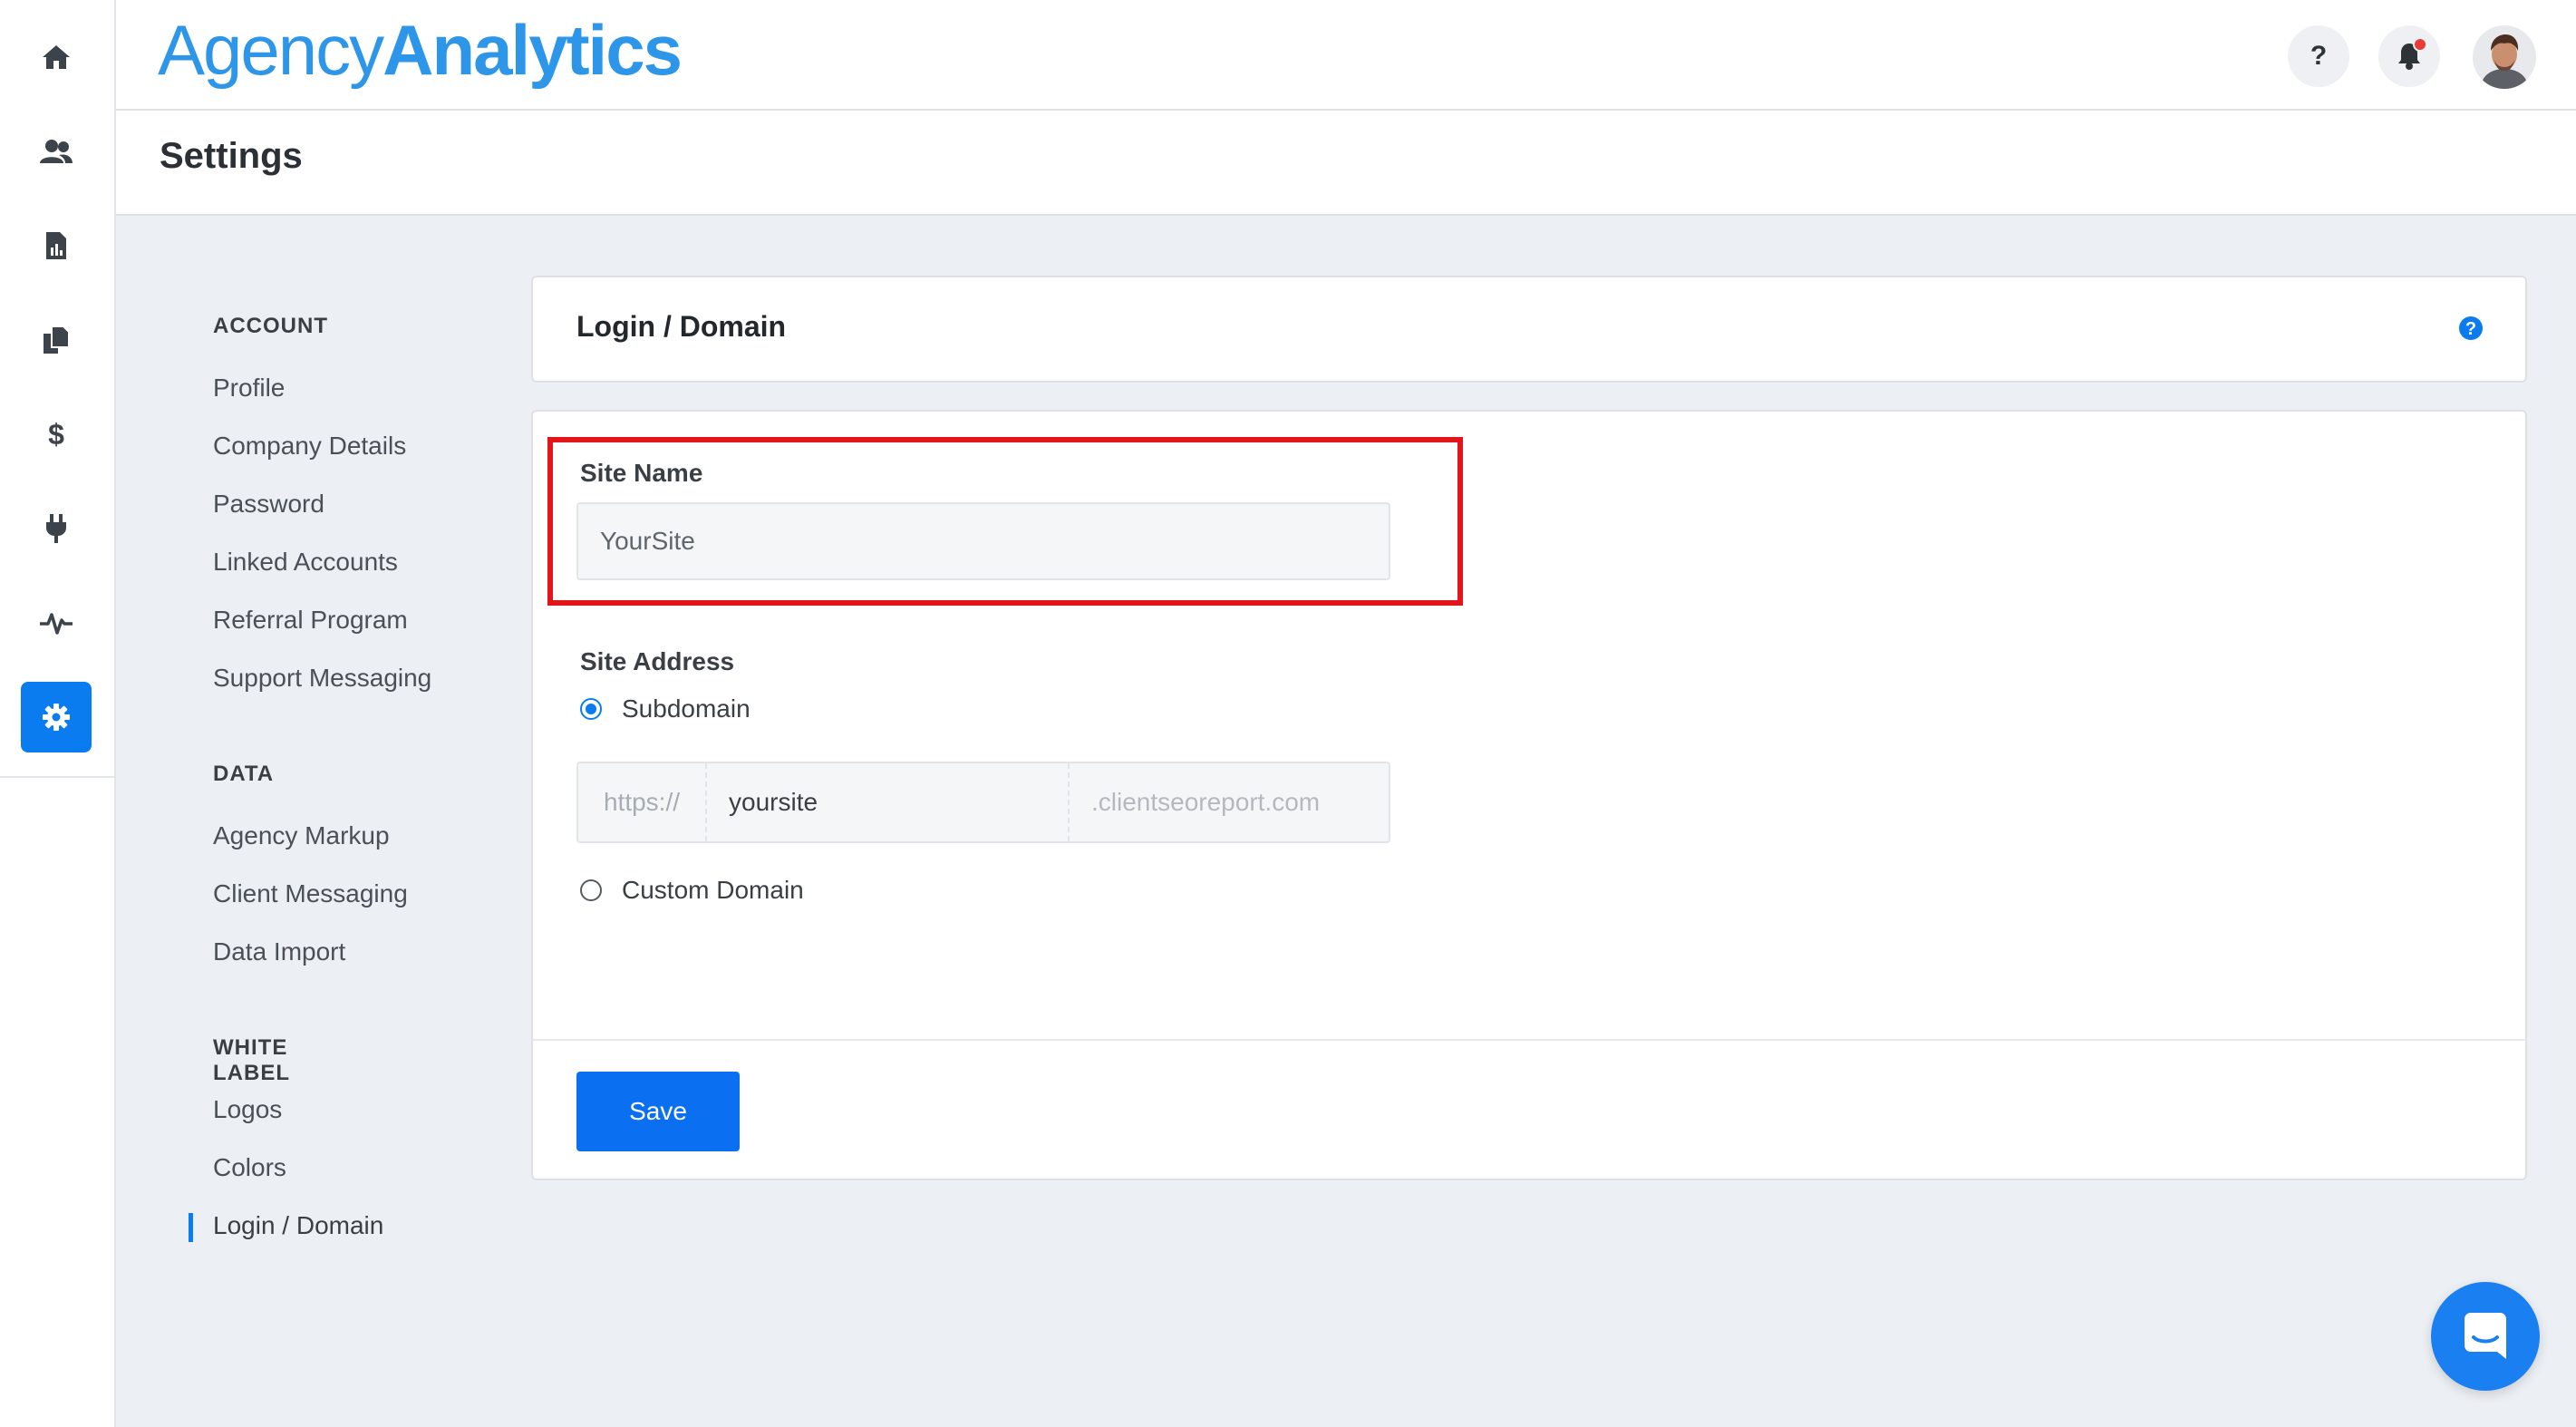  What do you see at coordinates (271, 50) in the screenshot?
I see `logo-text-light: Agency` at bounding box center [271, 50].